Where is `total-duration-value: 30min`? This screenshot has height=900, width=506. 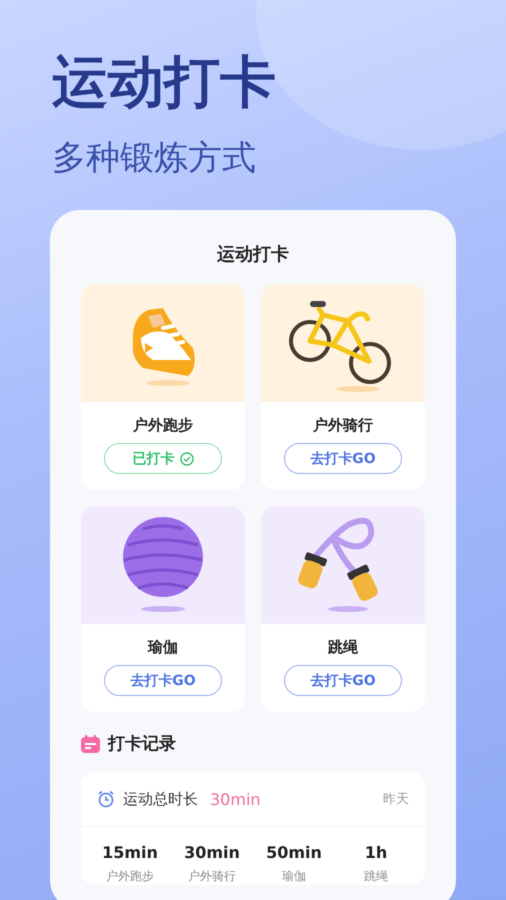 total-duration-value: 30min is located at coordinates (235, 799).